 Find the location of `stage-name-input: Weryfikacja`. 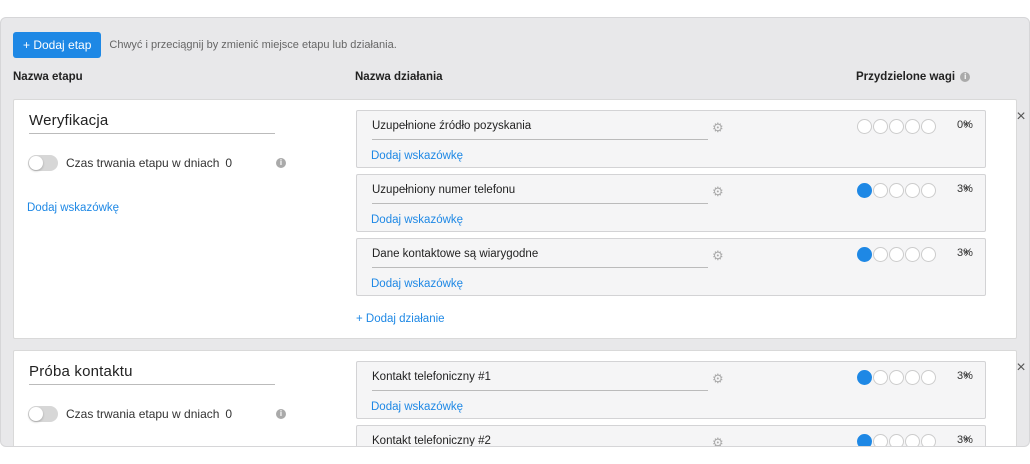

stage-name-input: Weryfikacja is located at coordinates (152, 123).